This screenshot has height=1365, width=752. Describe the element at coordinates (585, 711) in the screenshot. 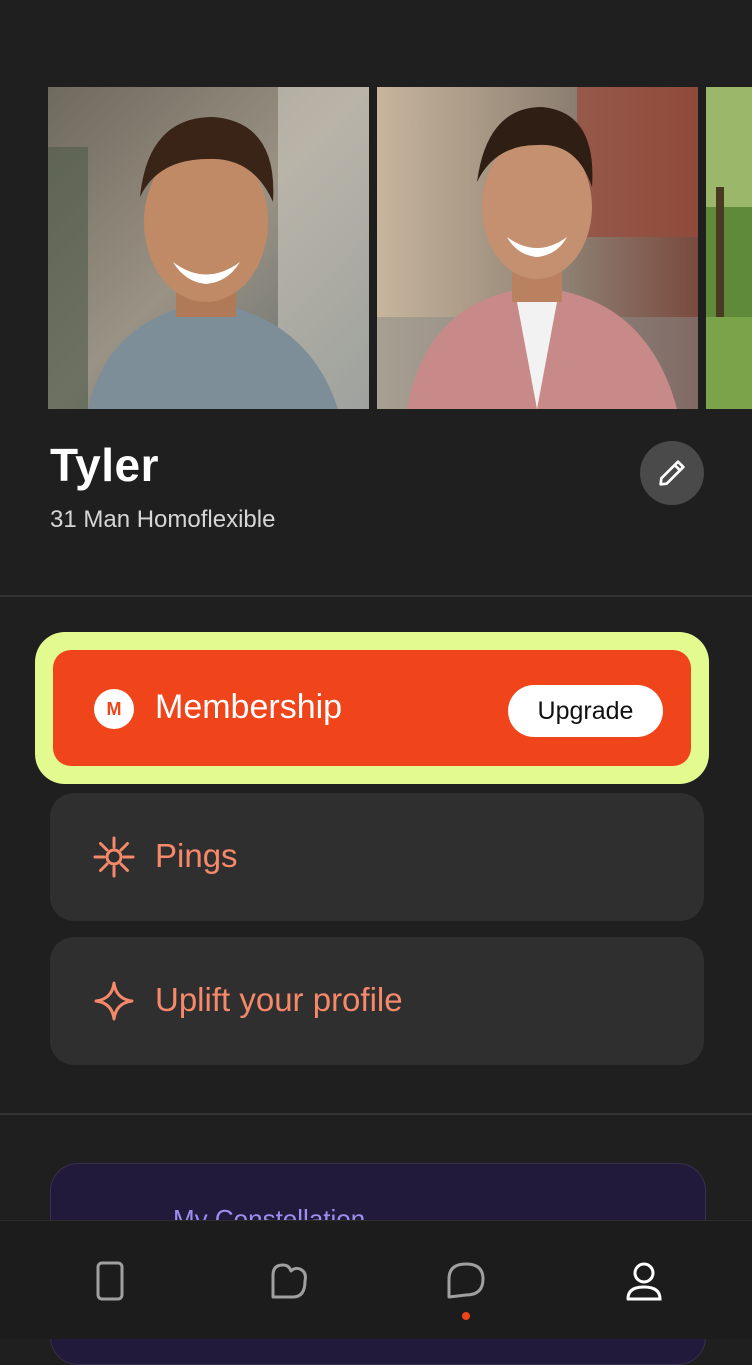

I see `upgrade-button: Upgrade` at that location.